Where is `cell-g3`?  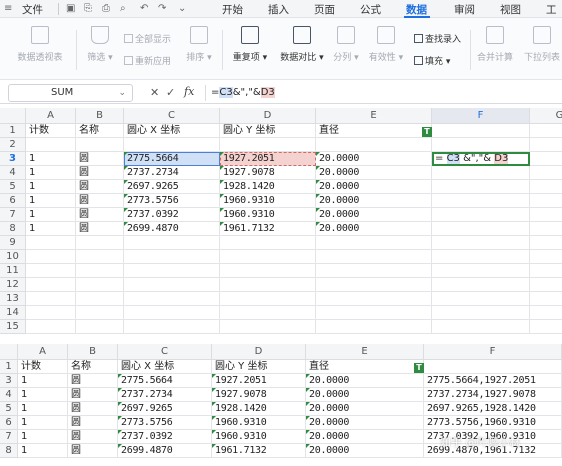
cell-g3 is located at coordinates (546, 159).